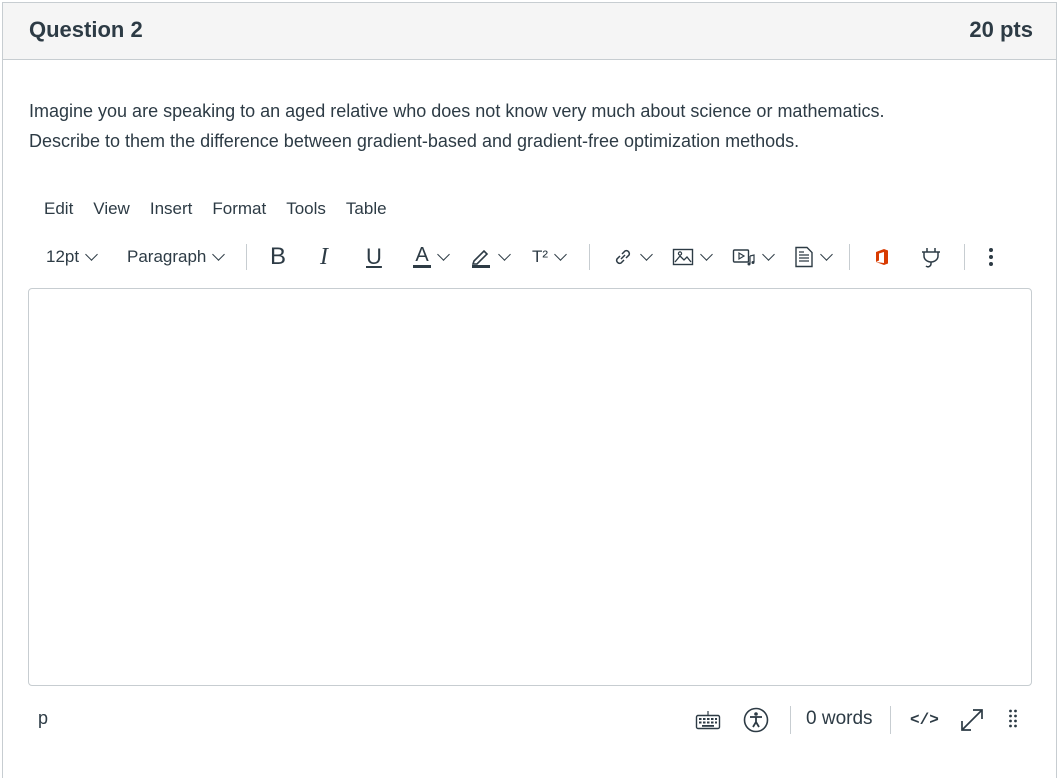  Describe the element at coordinates (167, 256) in the screenshot. I see `block-format-value: Paragraph` at that location.